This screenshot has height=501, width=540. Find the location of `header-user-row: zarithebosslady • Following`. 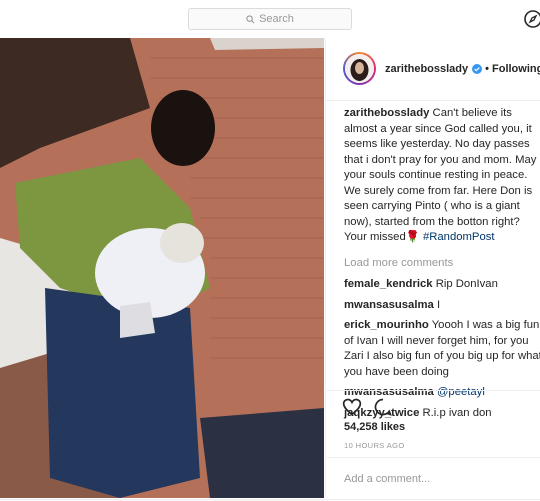

header-user-row: zarithebosslady • Following is located at coordinates (462, 69).